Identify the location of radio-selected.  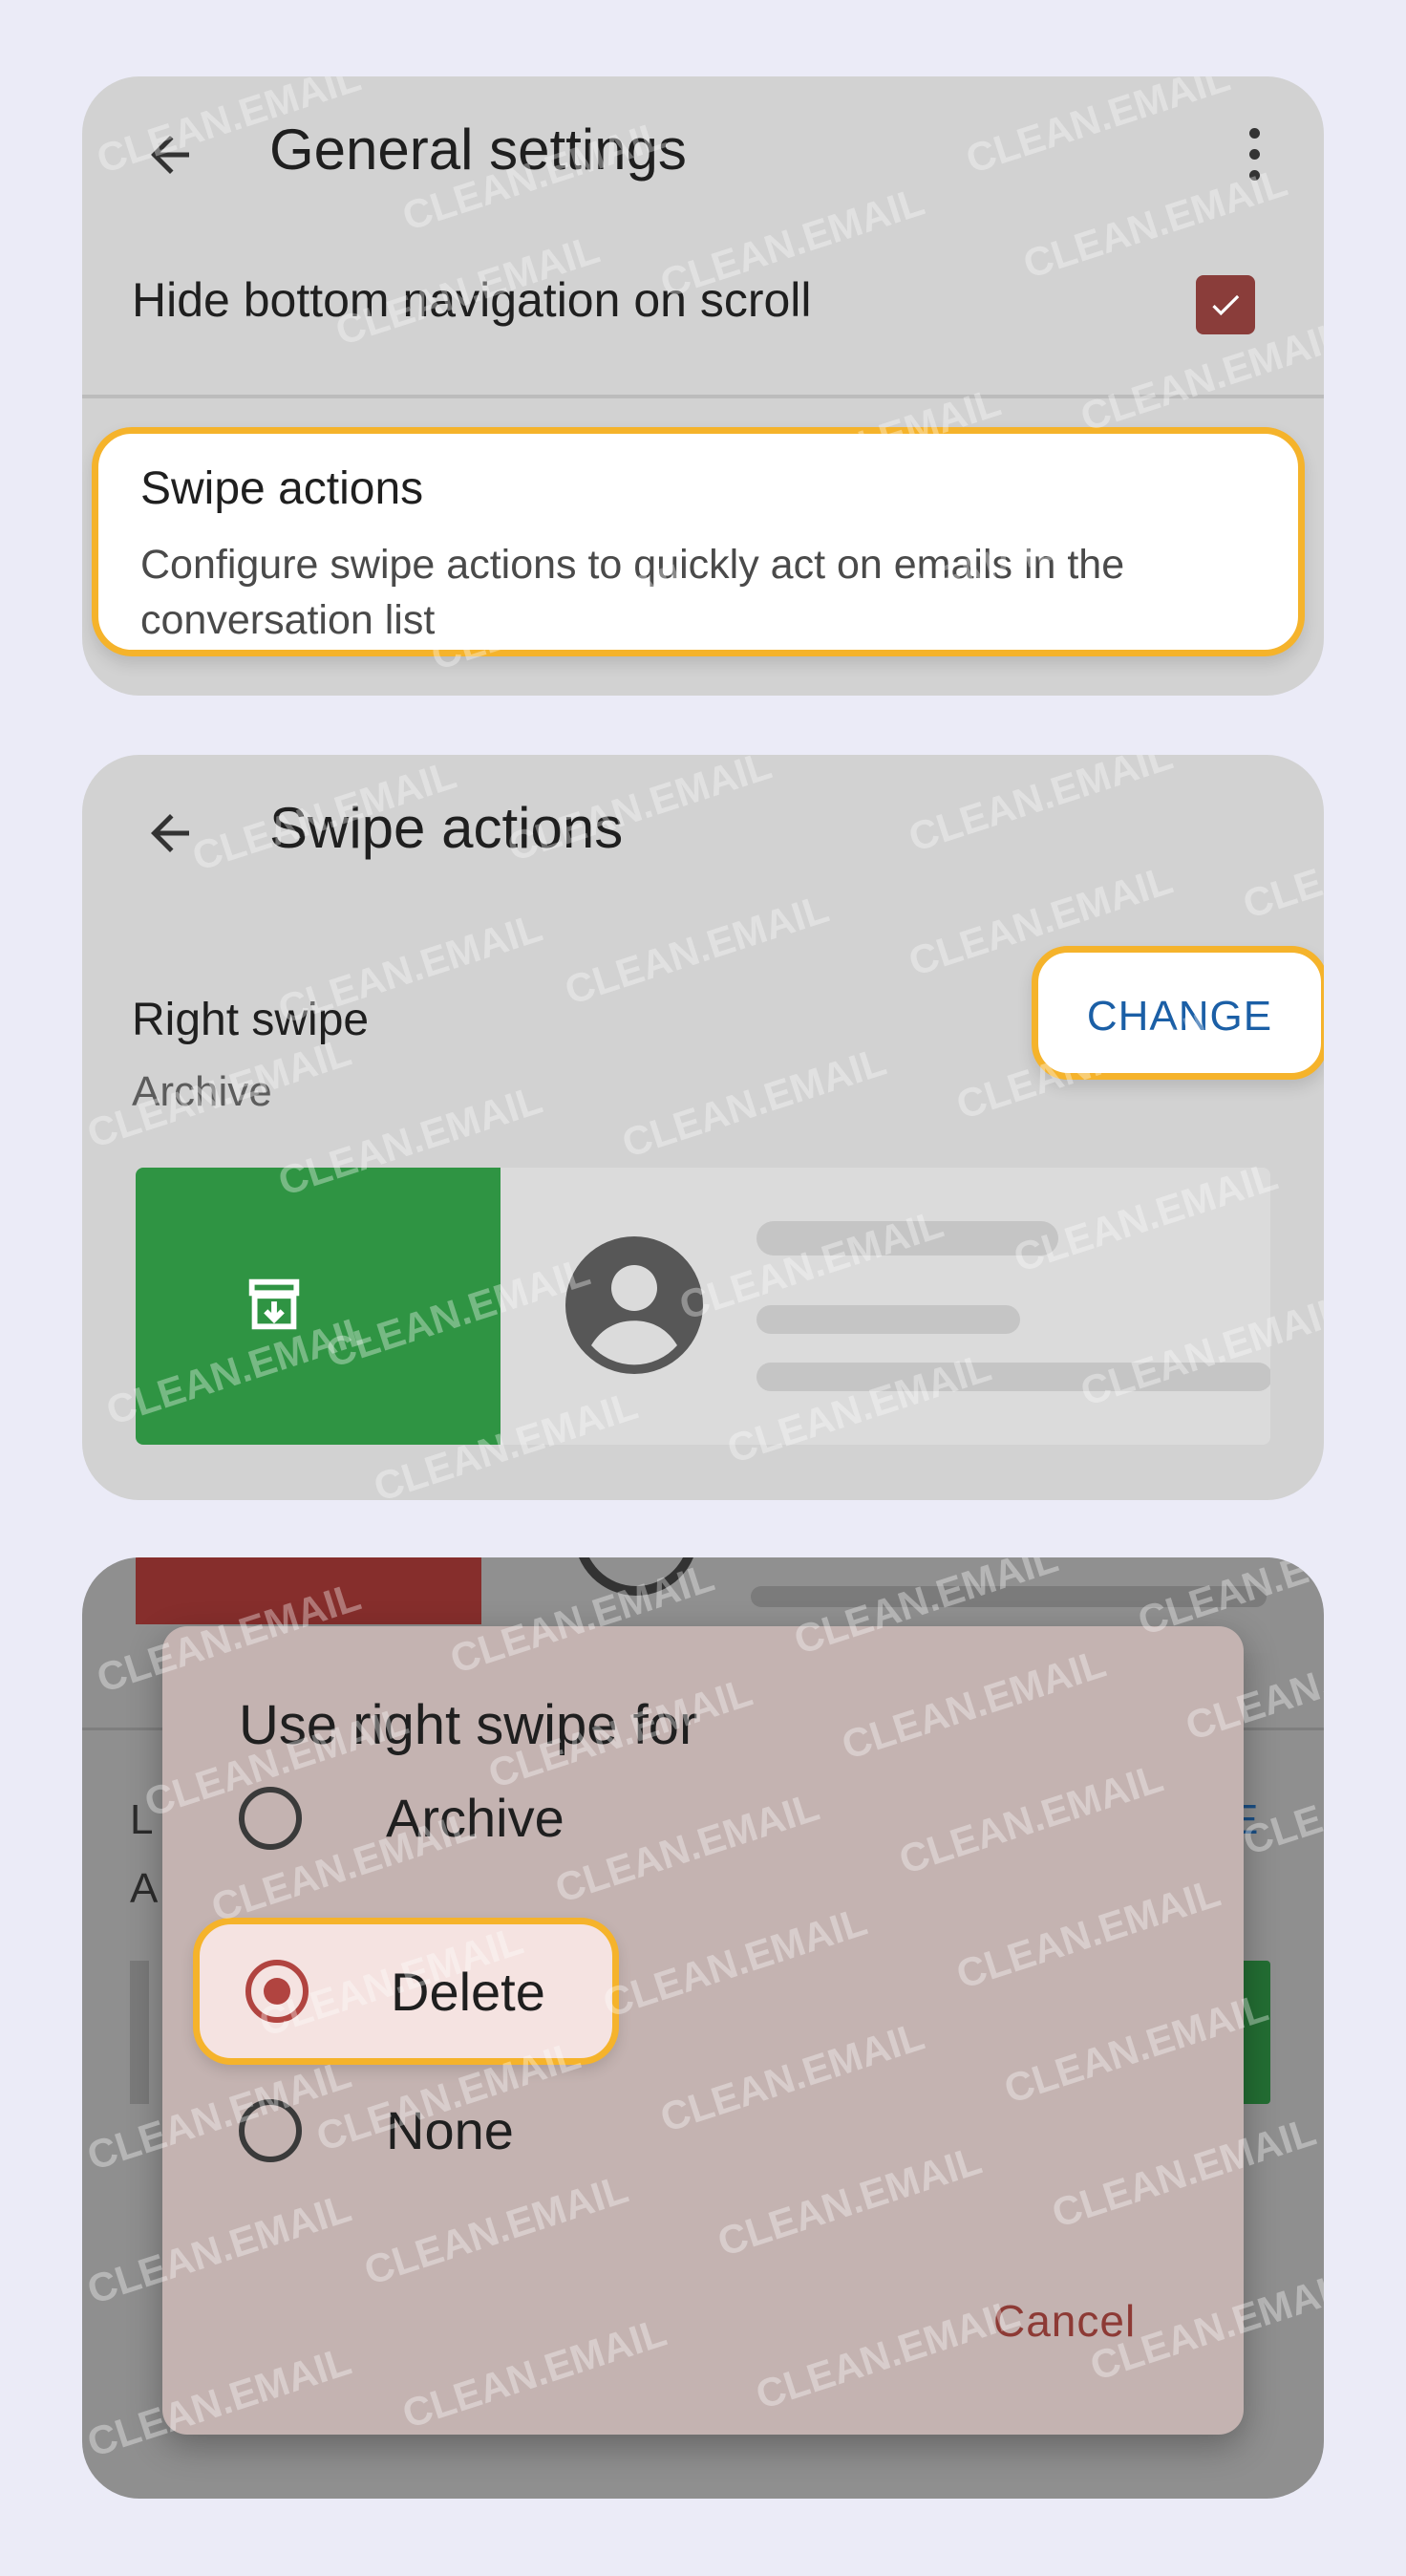
(277, 1991).